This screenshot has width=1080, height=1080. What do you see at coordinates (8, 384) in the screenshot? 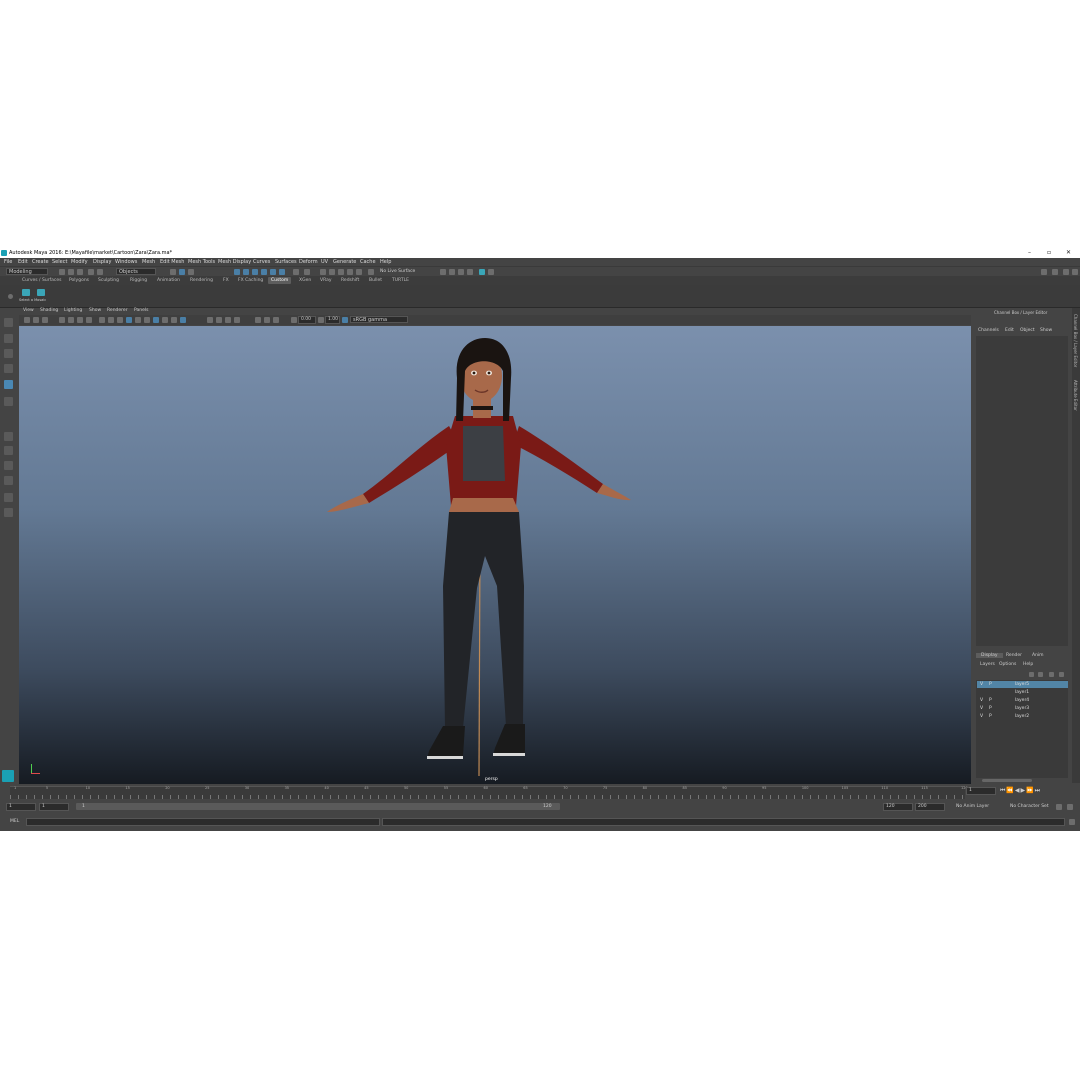
I see `rotate-tool-icon` at bounding box center [8, 384].